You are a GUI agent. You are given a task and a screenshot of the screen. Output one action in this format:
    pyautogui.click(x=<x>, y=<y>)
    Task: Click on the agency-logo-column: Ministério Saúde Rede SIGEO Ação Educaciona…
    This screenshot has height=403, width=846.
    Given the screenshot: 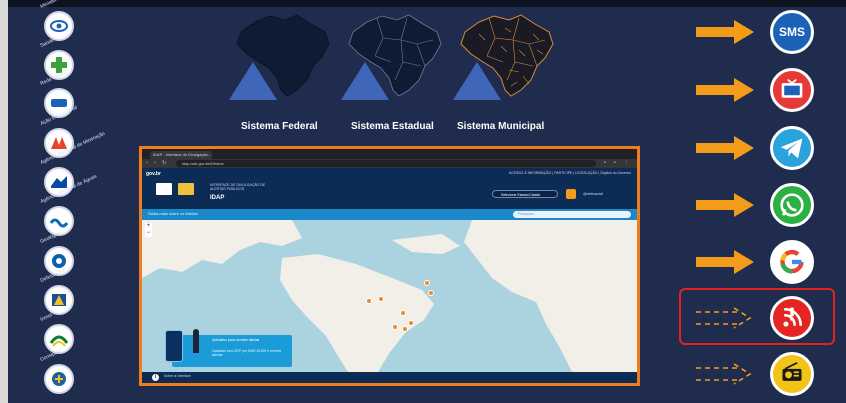 What is the action you would take?
    pyautogui.click(x=72, y=201)
    